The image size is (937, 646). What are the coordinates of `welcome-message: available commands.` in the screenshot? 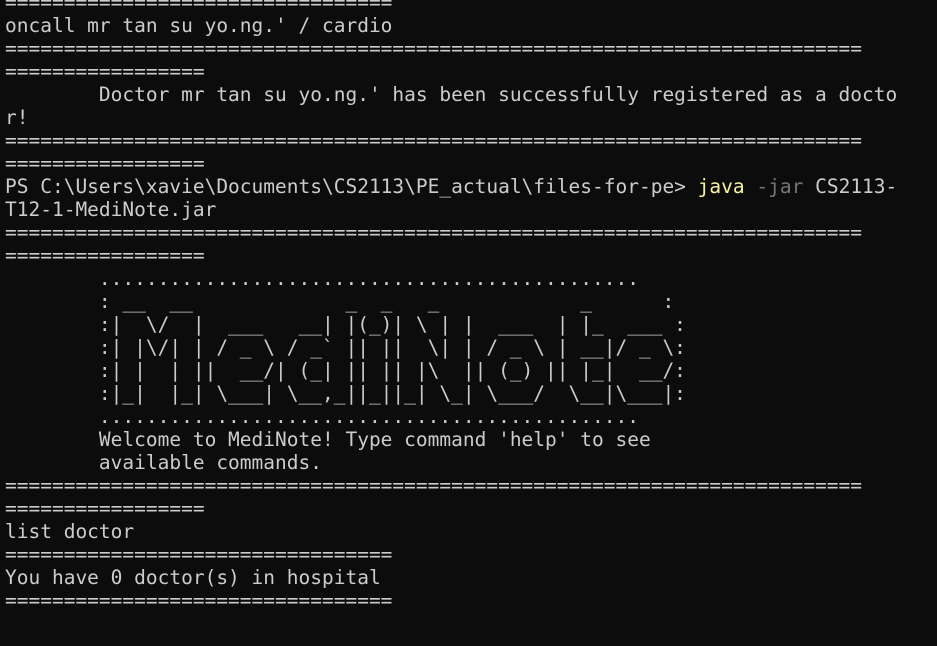 It's located at (163, 462).